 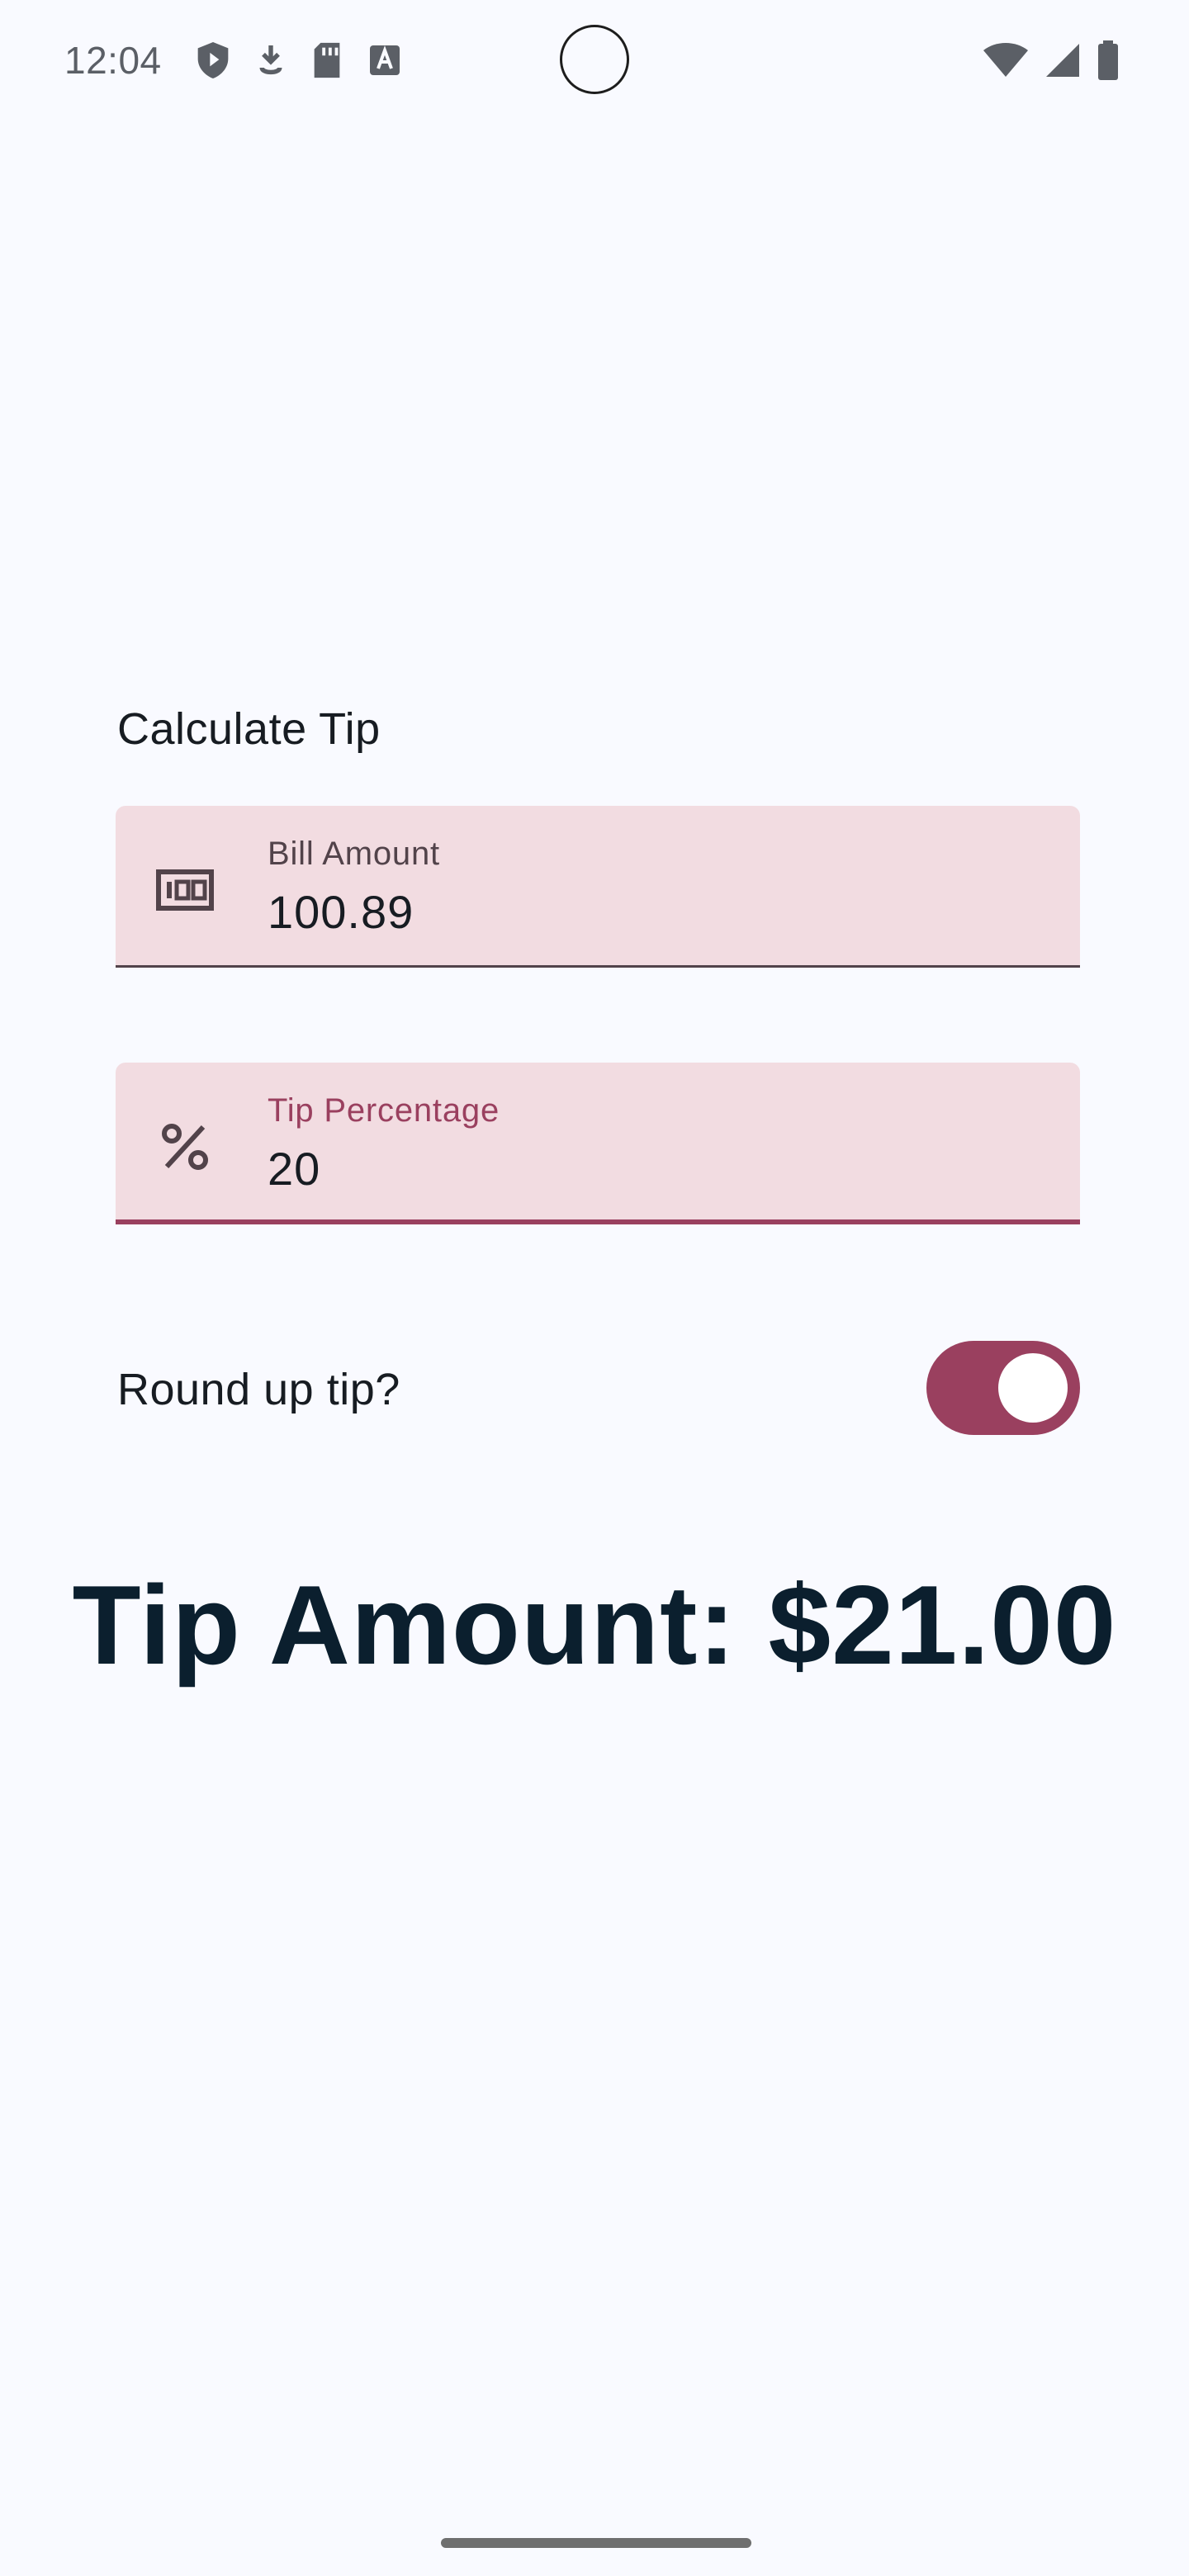 What do you see at coordinates (258, 1389) in the screenshot?
I see `round-up-label: Round up tip?` at bounding box center [258, 1389].